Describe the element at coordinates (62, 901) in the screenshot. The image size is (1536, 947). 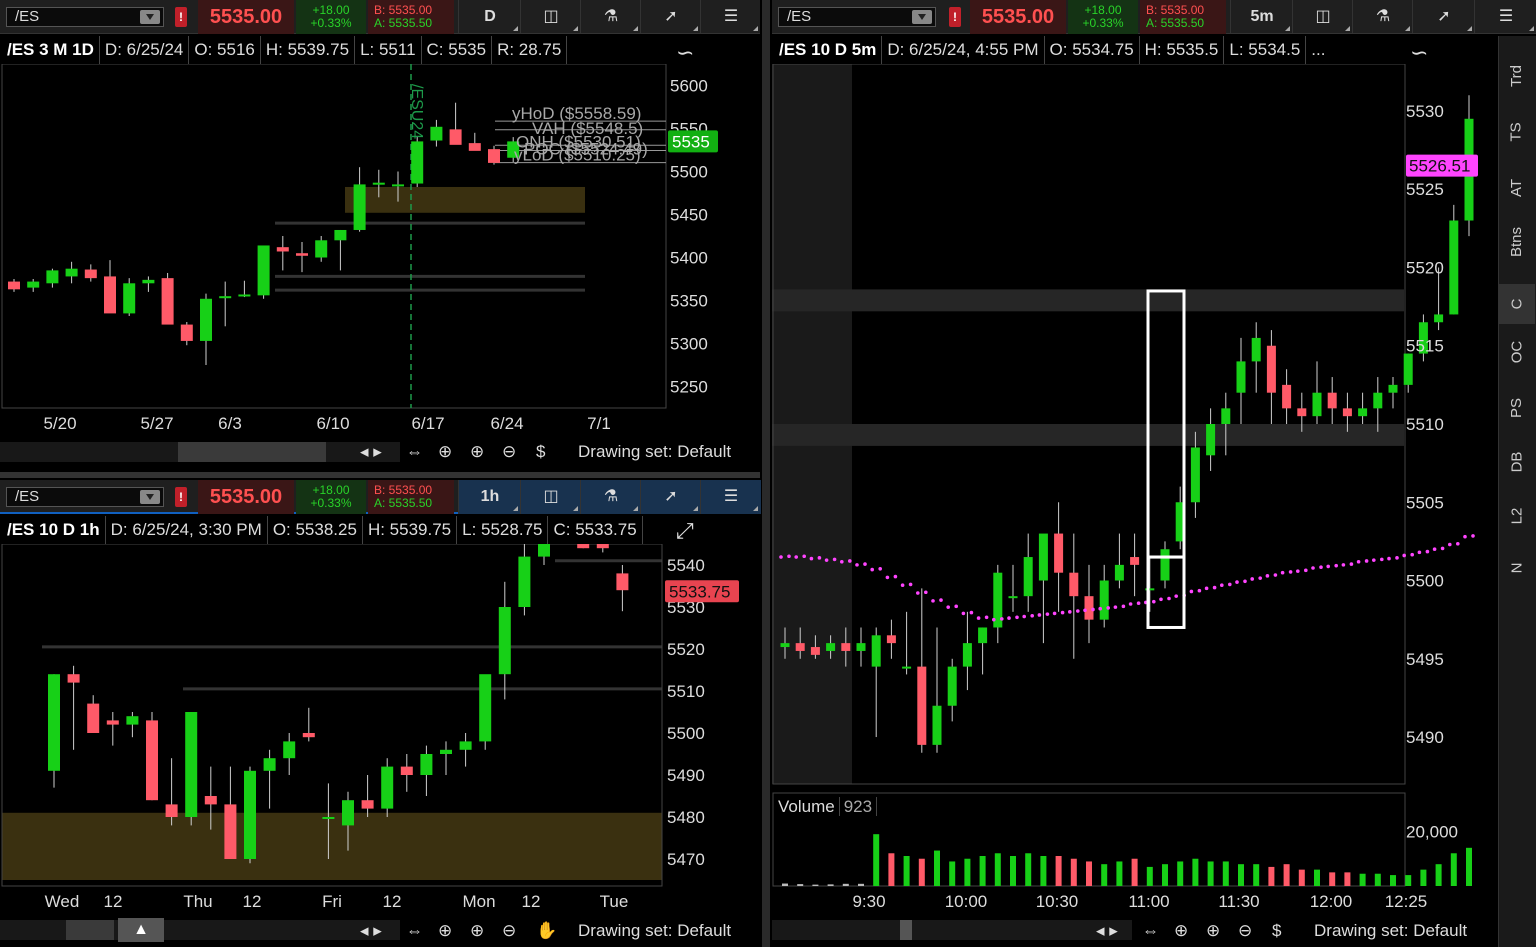
I see `p2-x-tick: Wed` at that location.